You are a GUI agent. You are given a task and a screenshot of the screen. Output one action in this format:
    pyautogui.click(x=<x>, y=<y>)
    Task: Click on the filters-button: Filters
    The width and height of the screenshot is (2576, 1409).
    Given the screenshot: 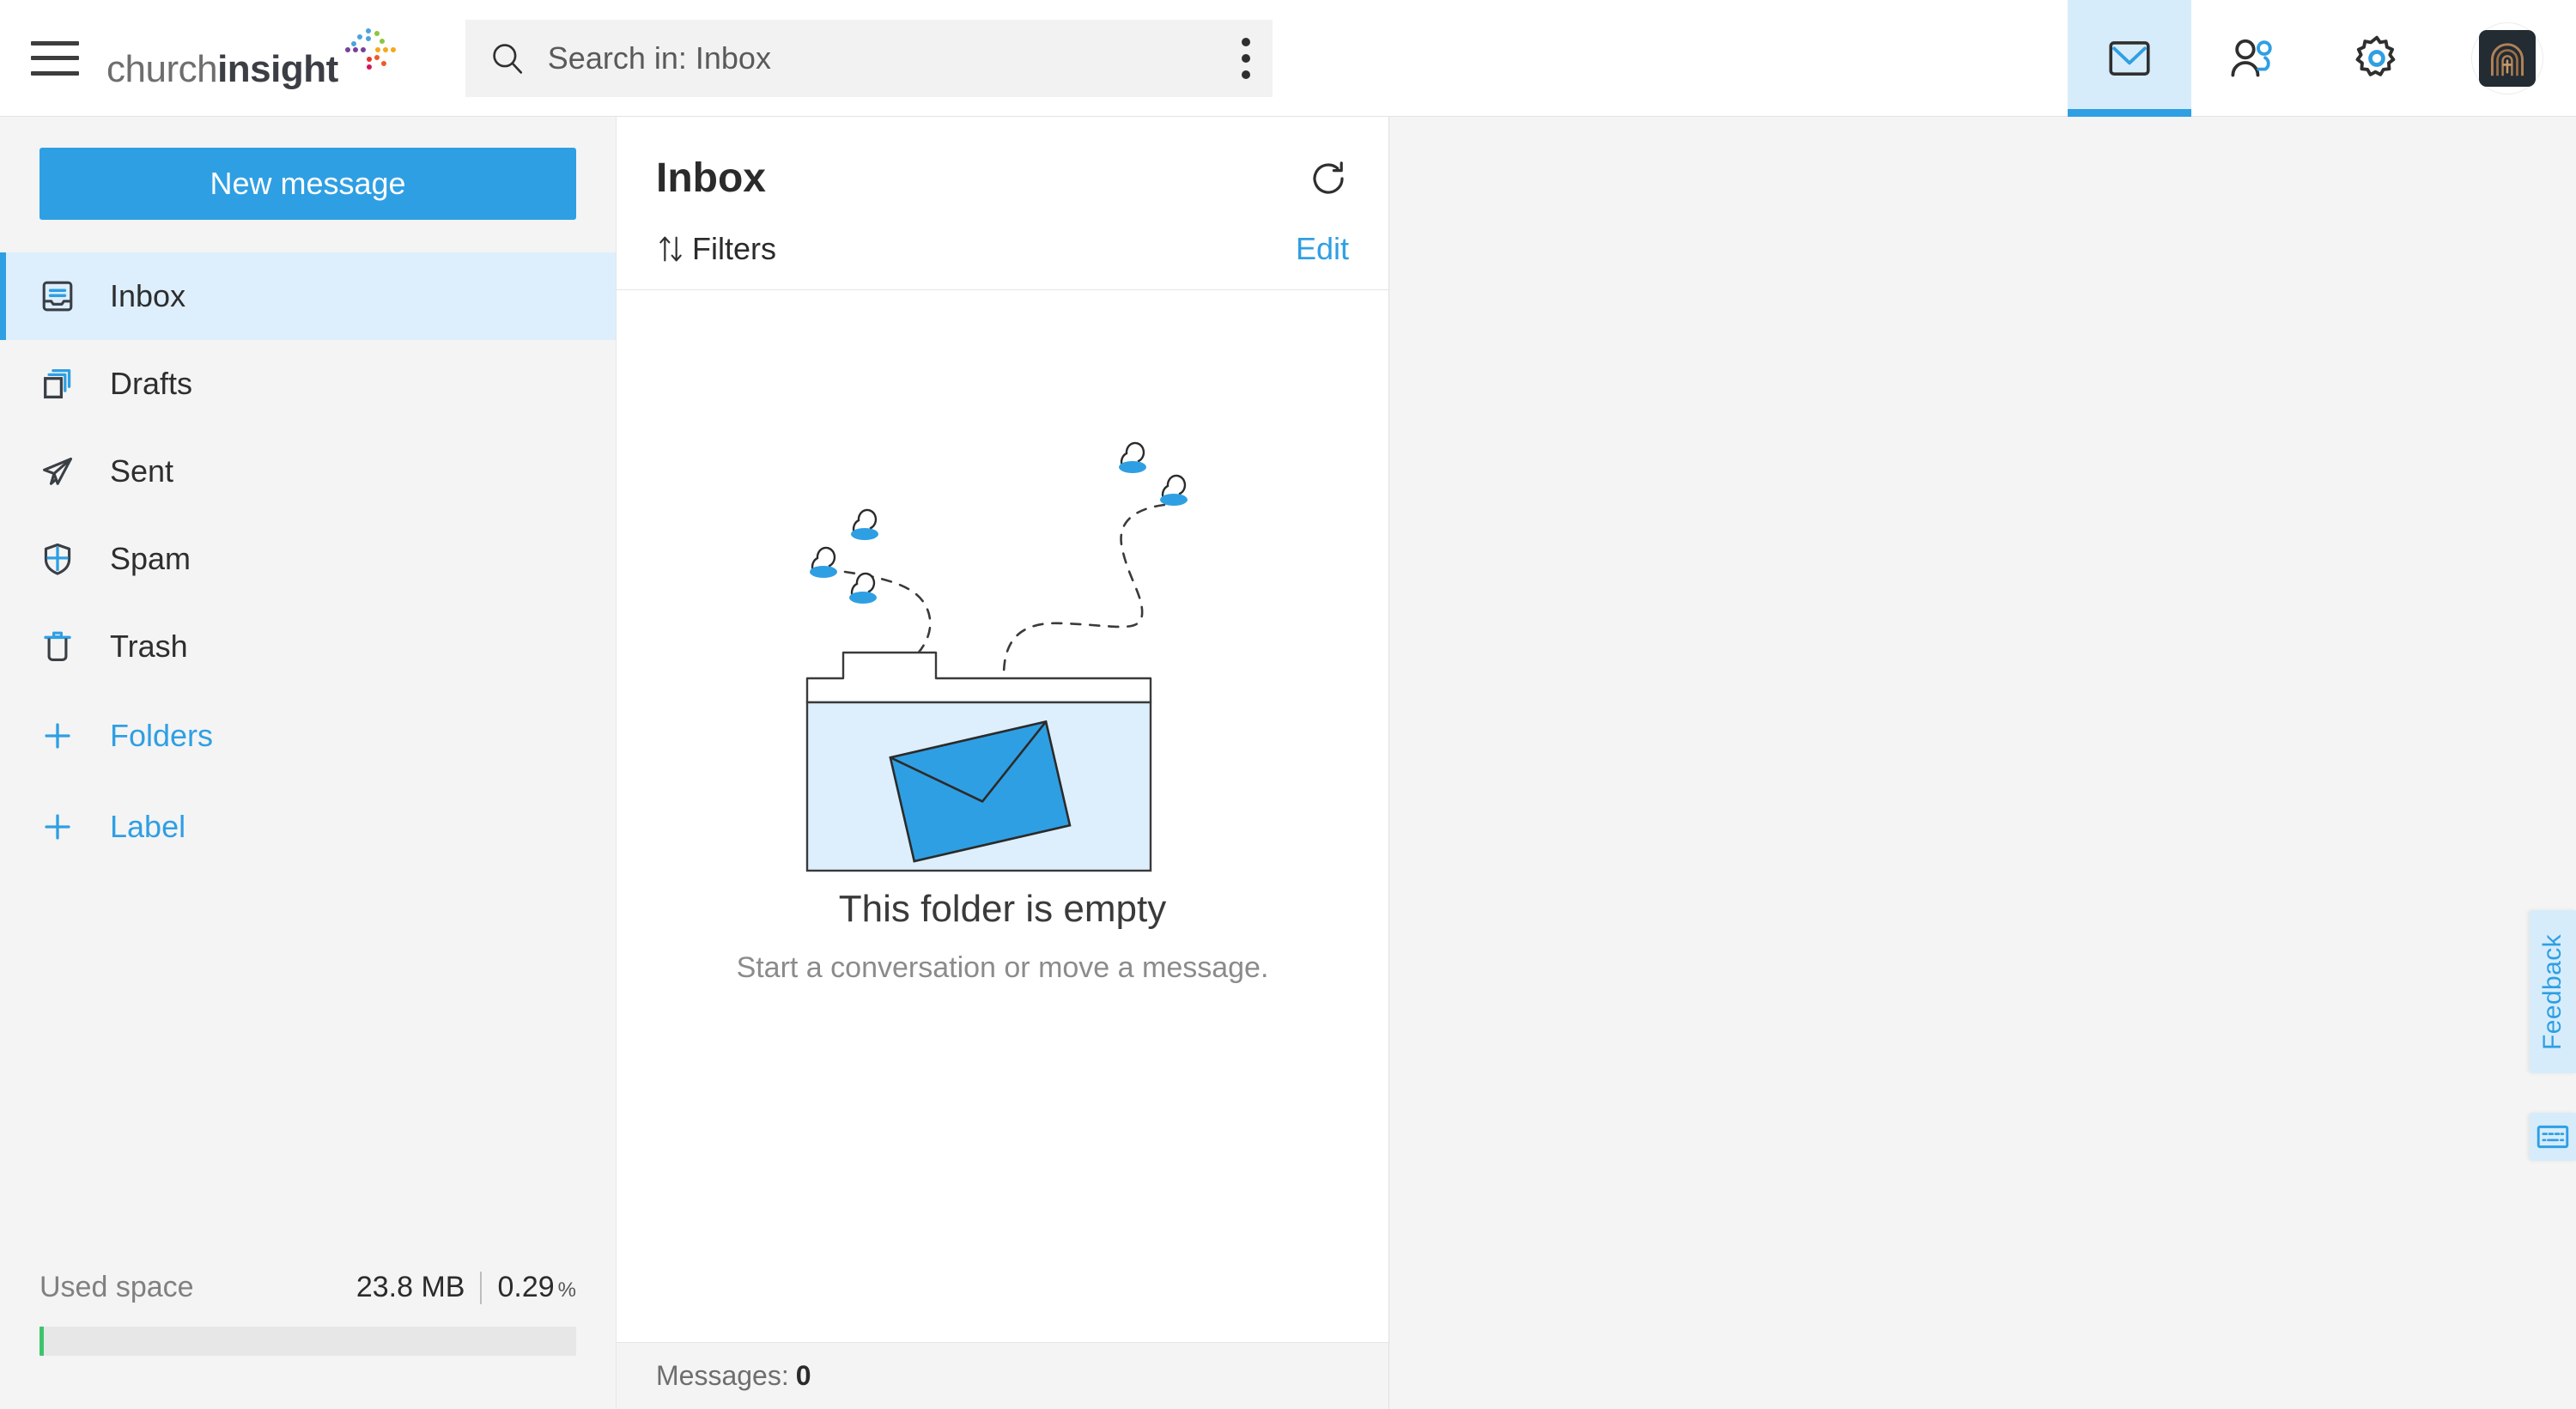 What is the action you would take?
    pyautogui.click(x=716, y=249)
    